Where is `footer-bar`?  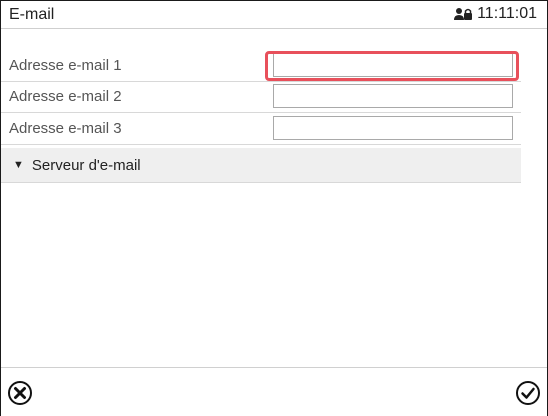 footer-bar is located at coordinates (274, 391).